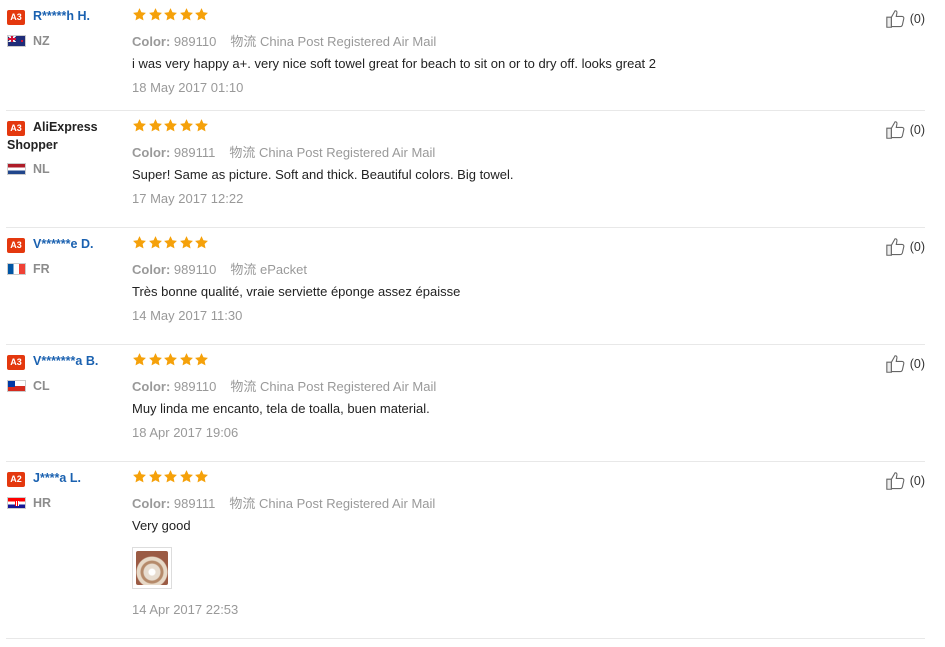 The width and height of the screenshot is (945, 647). What do you see at coordinates (63, 244) in the screenshot?
I see `reviewer-name: V******e D.` at bounding box center [63, 244].